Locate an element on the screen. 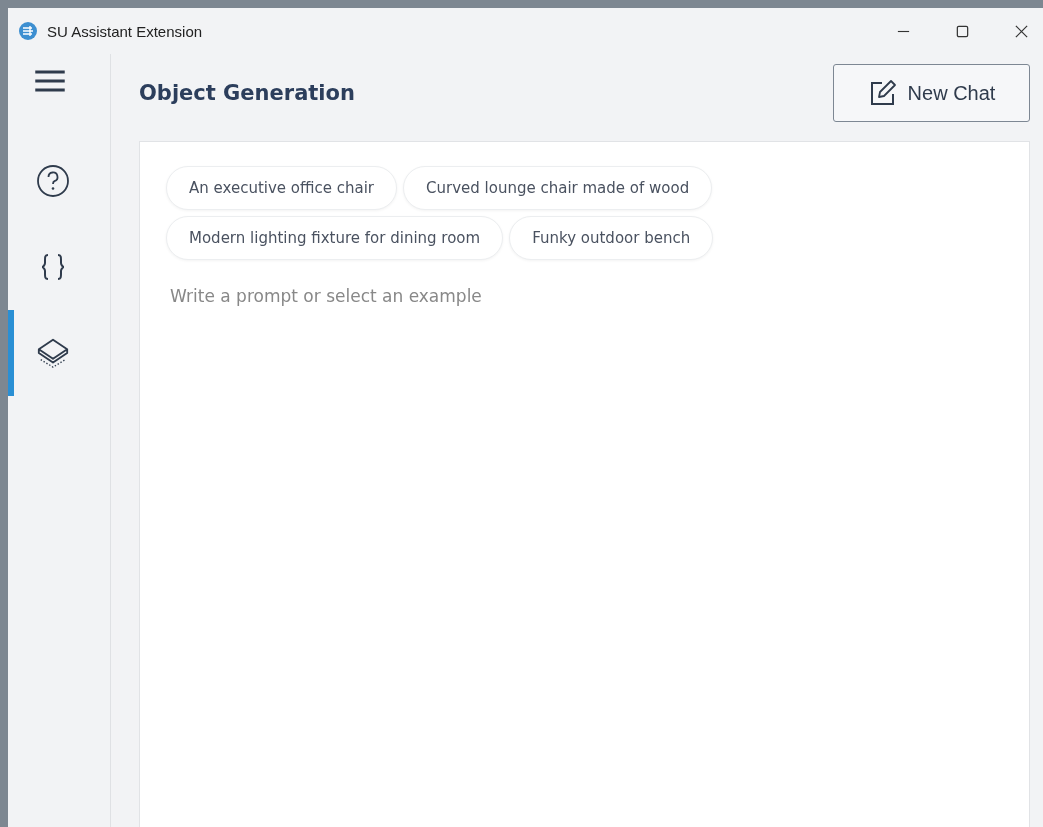 This screenshot has width=1043, height=827. new-chat-button: New Chat is located at coordinates (931, 93).